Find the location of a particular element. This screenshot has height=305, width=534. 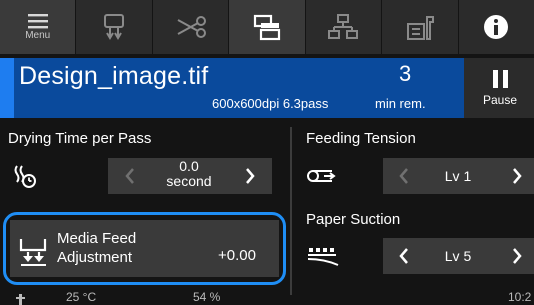

drying-time-icon is located at coordinates (25, 176).